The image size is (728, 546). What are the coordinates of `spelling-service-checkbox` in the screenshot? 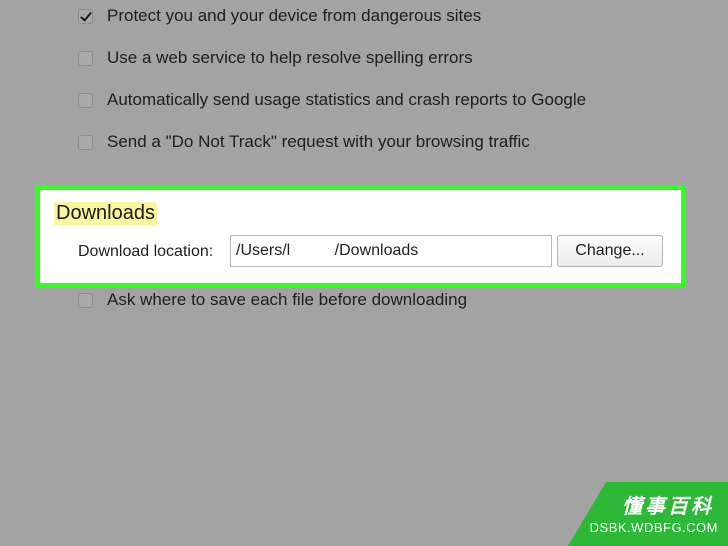 It's located at (85, 58).